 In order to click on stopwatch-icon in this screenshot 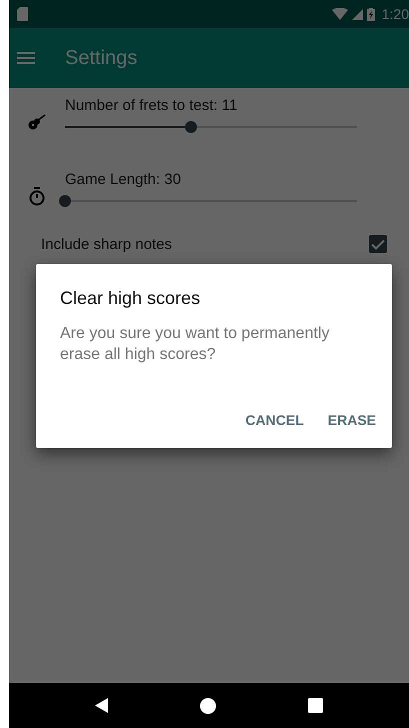, I will do `click(37, 196)`.